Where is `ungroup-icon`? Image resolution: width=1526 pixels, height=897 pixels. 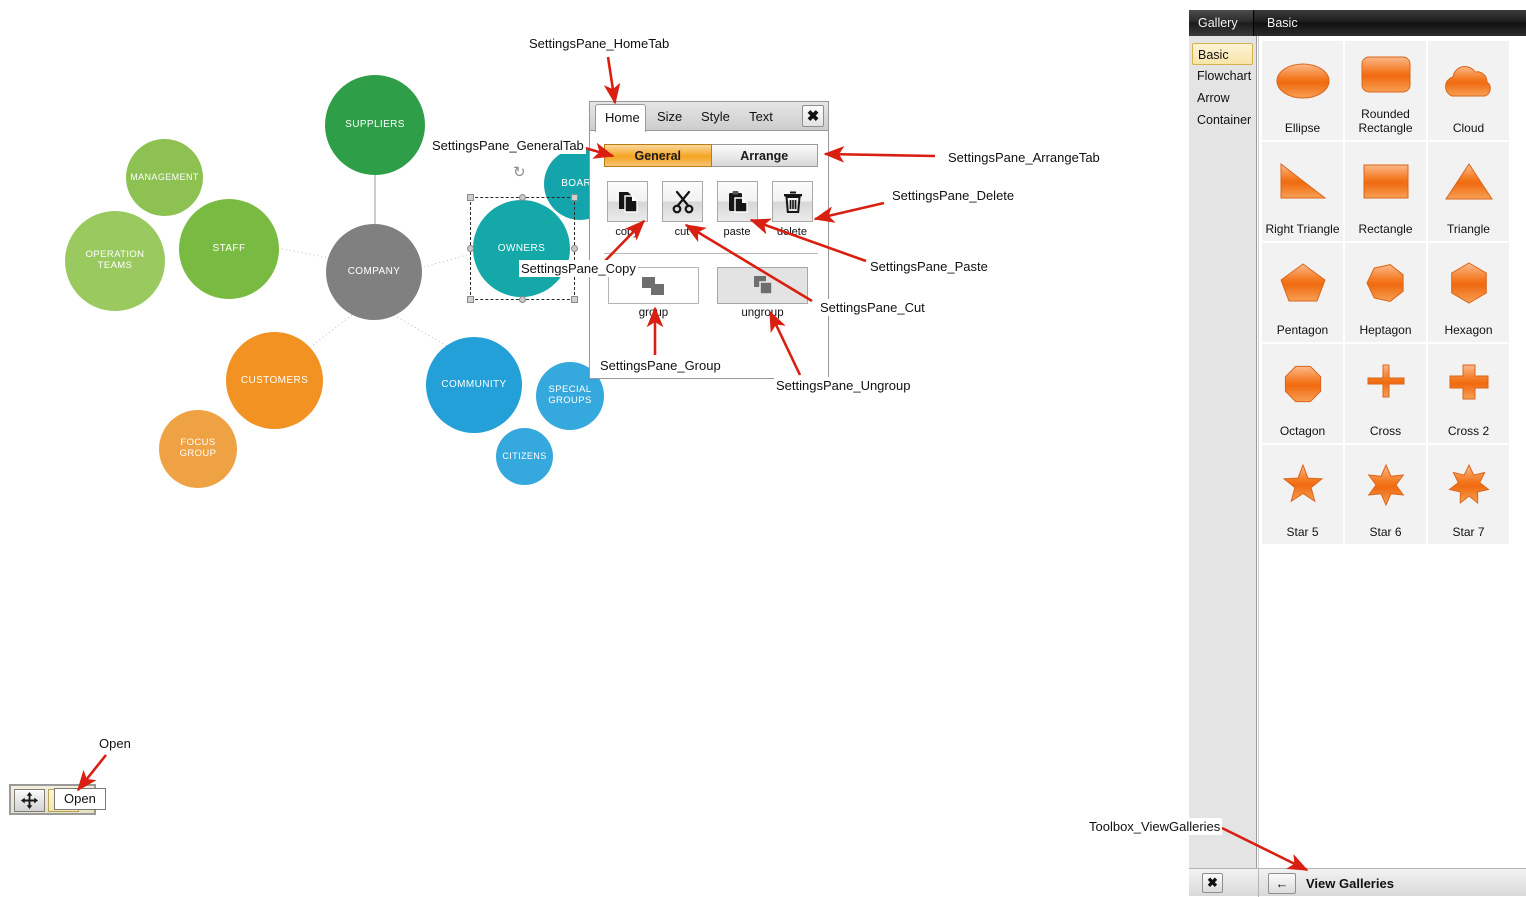 ungroup-icon is located at coordinates (763, 285).